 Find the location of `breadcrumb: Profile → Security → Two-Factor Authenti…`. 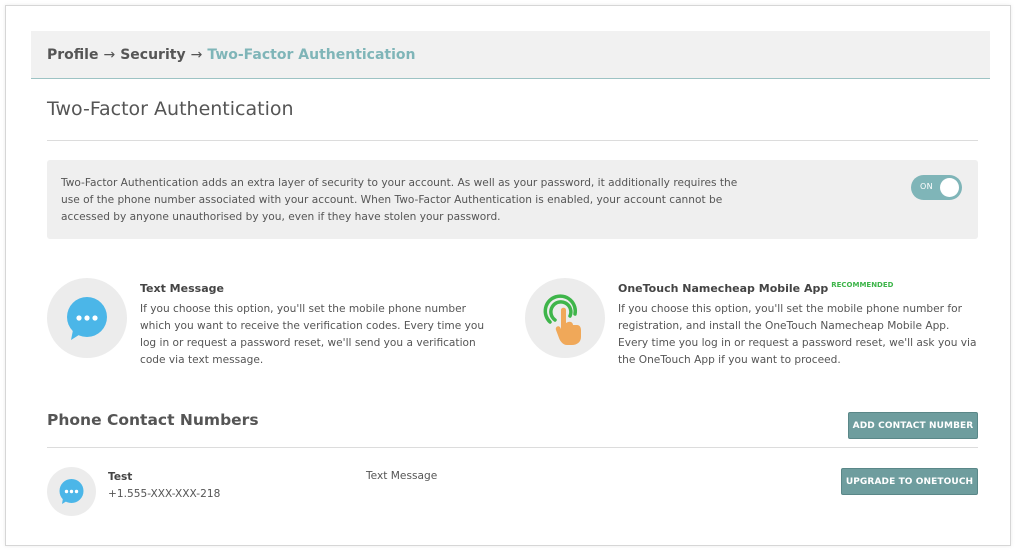

breadcrumb: Profile → Security → Two-Factor Authenti… is located at coordinates (510, 55).